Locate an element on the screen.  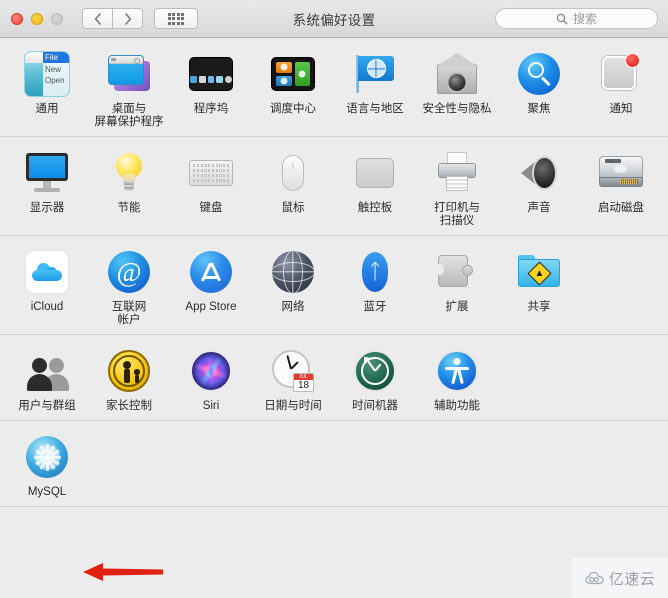
pref-item-desktop-screensaver: 桌面与 屏幕保护程序 is located at coordinates (129, 88).